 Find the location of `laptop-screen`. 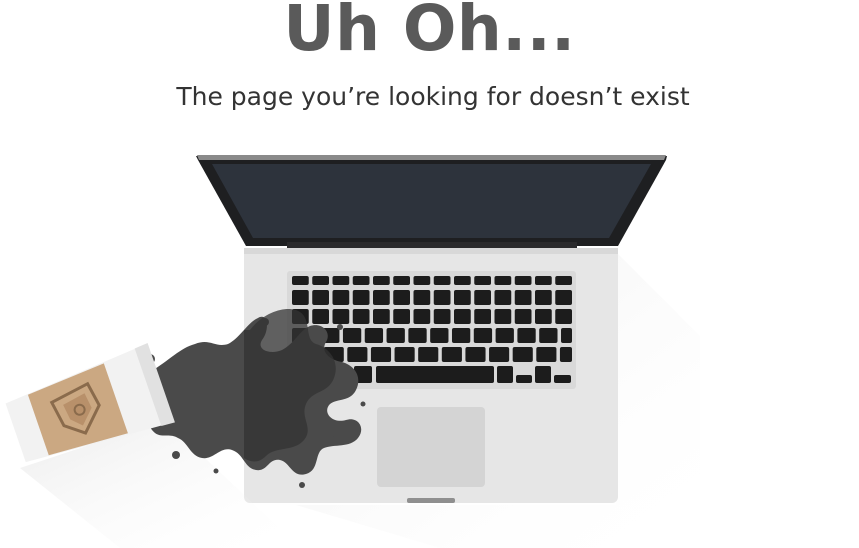

laptop-screen is located at coordinates (431, 201).